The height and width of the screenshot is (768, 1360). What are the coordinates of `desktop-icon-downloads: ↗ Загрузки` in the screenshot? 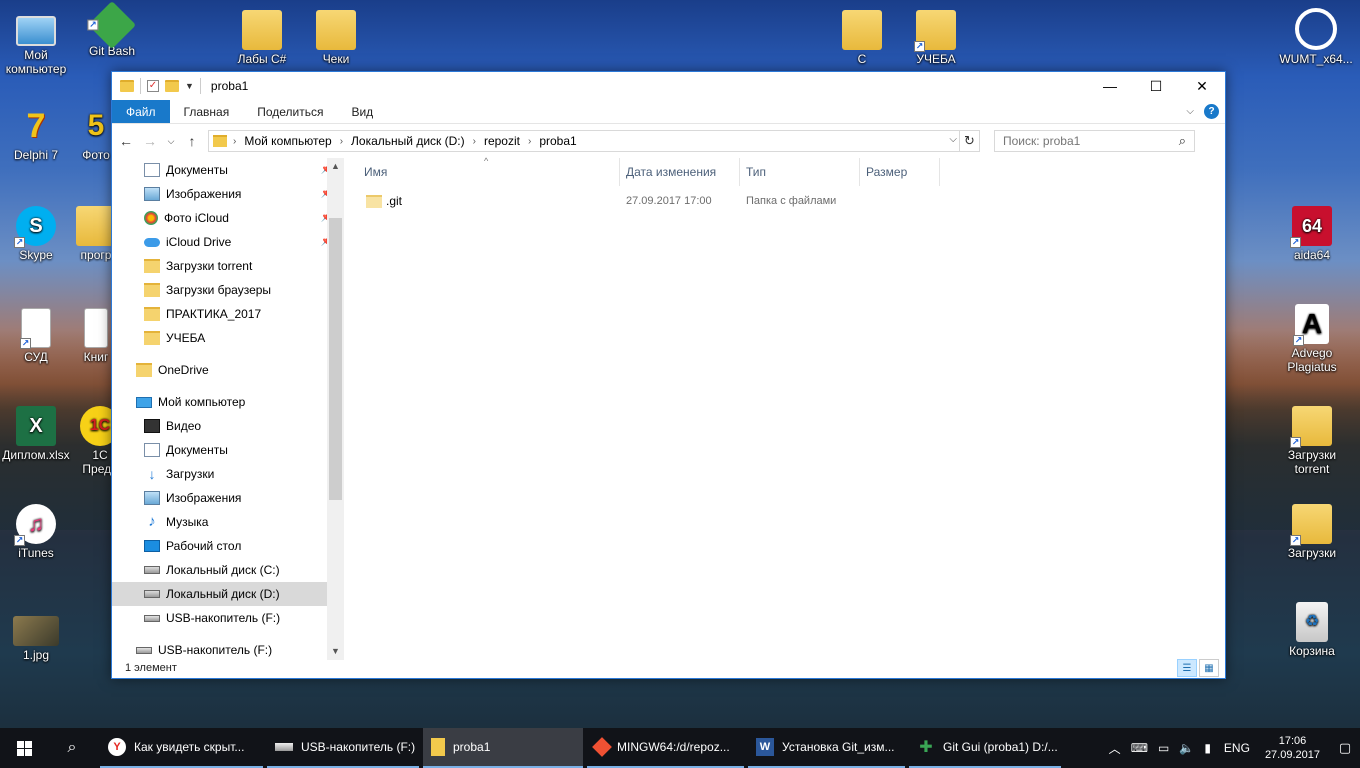 It's located at (1312, 532).